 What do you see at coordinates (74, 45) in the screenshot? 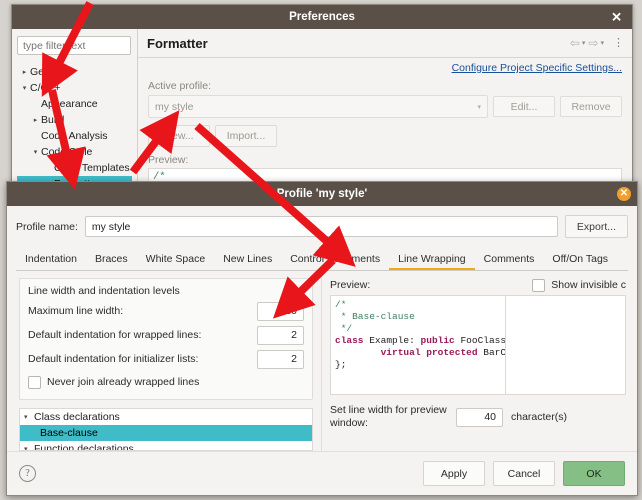
I see `filter-input` at bounding box center [74, 45].